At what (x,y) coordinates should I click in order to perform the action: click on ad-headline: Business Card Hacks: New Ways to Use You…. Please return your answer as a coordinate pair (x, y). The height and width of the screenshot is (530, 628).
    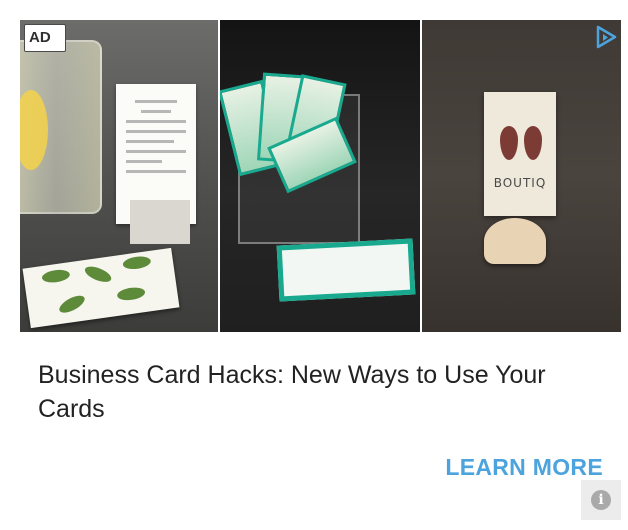
    Looking at the image, I should click on (325, 392).